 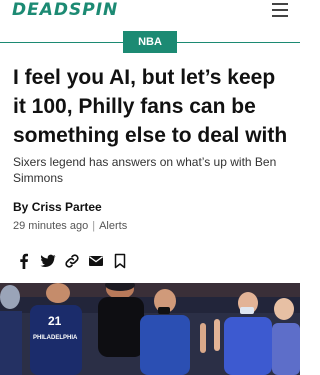 I want to click on facebook-icon, so click(x=24, y=261).